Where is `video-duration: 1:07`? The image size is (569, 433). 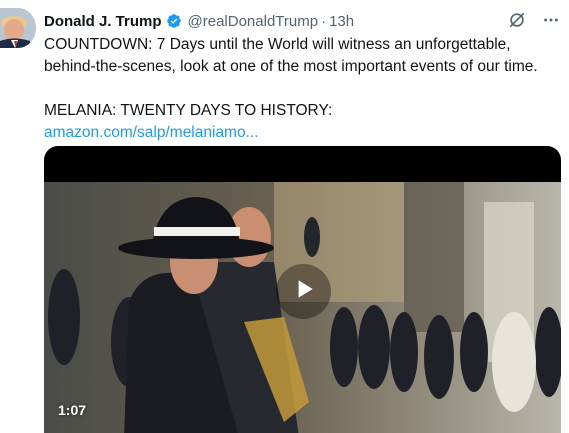
video-duration: 1:07 is located at coordinates (72, 410).